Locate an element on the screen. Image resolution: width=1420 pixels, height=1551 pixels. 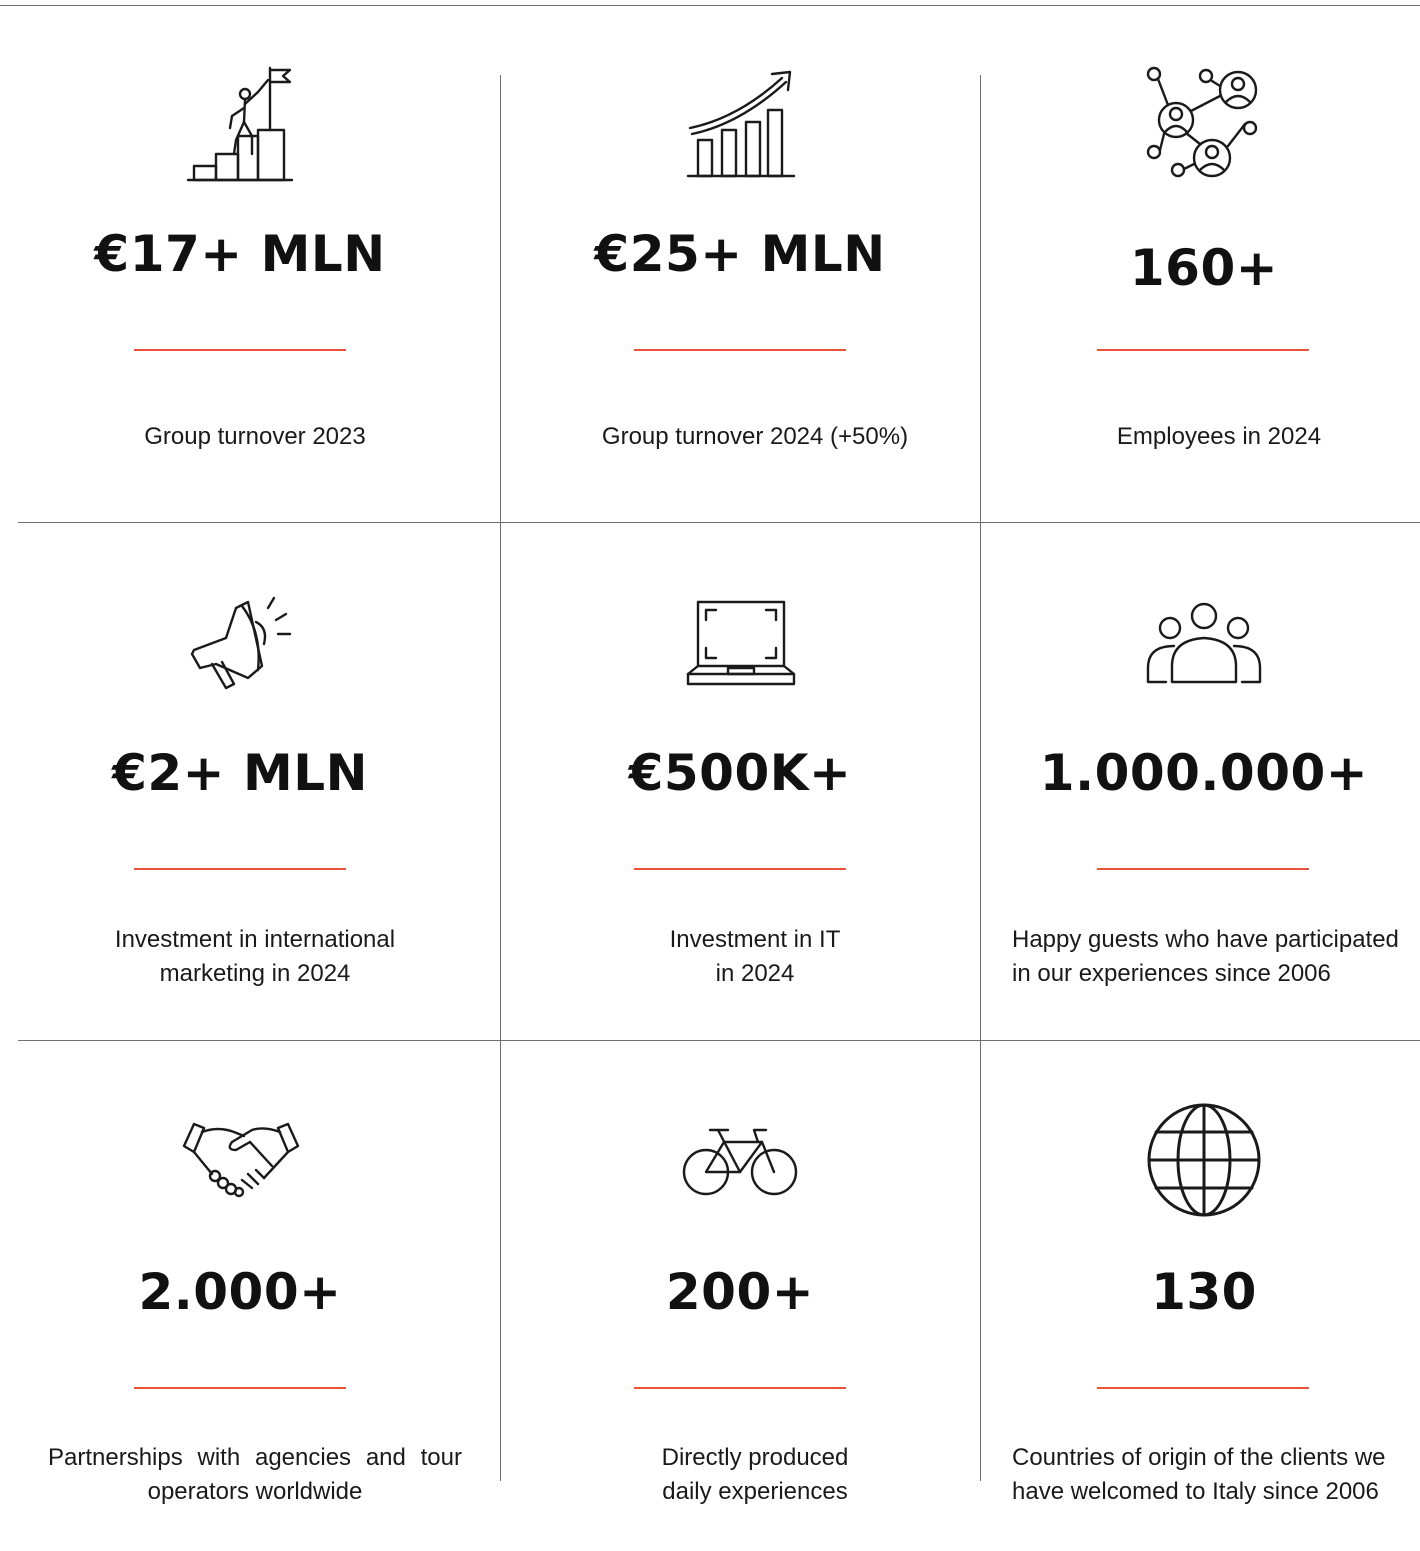
handshake-icon is located at coordinates (241, 1159).